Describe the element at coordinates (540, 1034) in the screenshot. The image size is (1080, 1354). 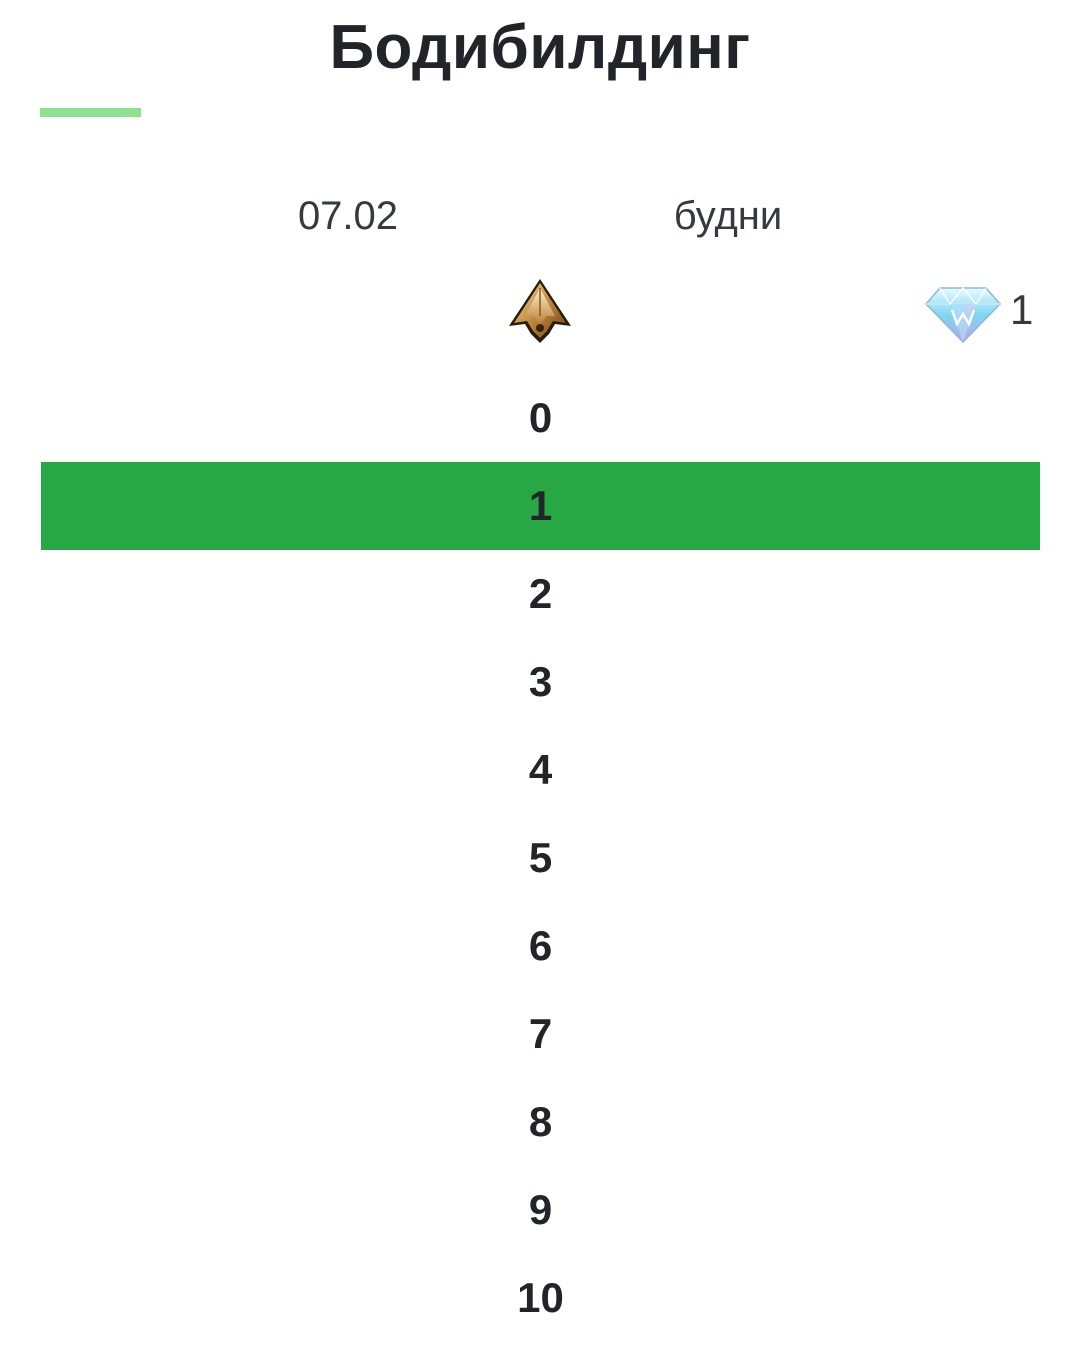
I see `level-row: 7` at that location.